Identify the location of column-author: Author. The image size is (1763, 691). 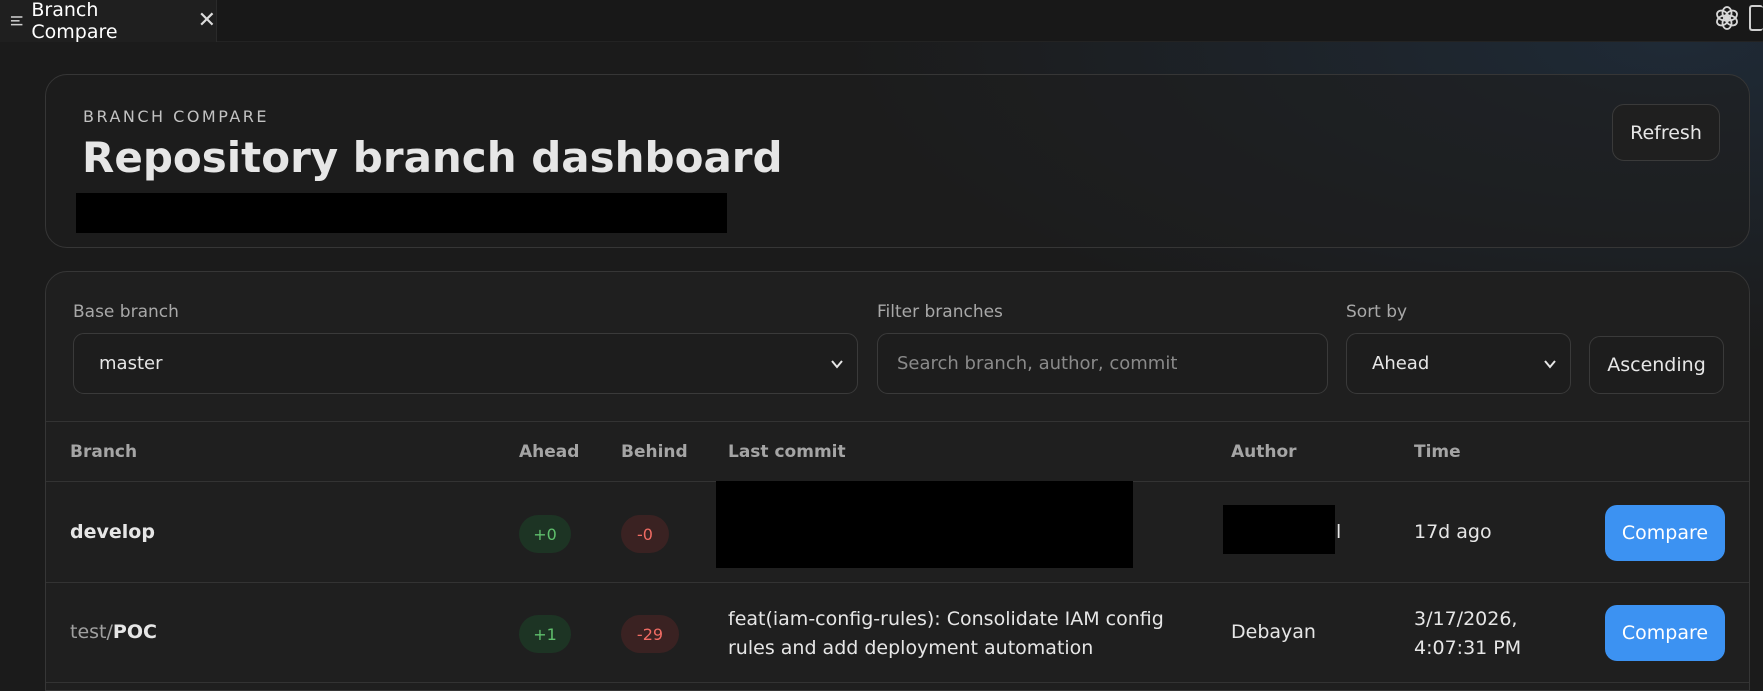
(1264, 452).